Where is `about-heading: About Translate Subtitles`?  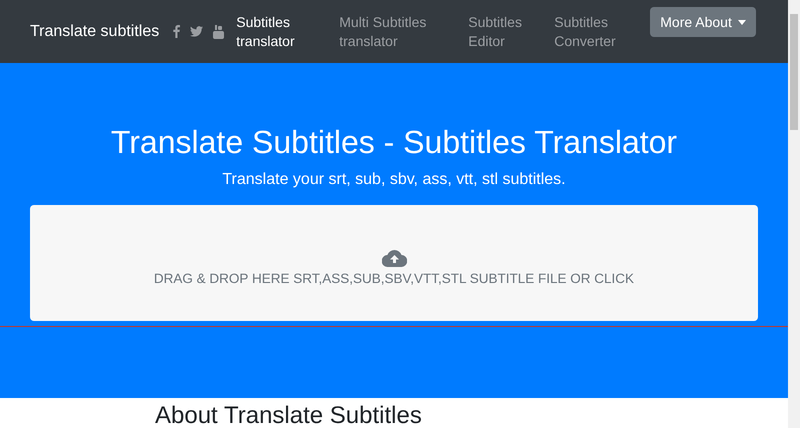 about-heading: About Translate Subtitles is located at coordinates (289, 415).